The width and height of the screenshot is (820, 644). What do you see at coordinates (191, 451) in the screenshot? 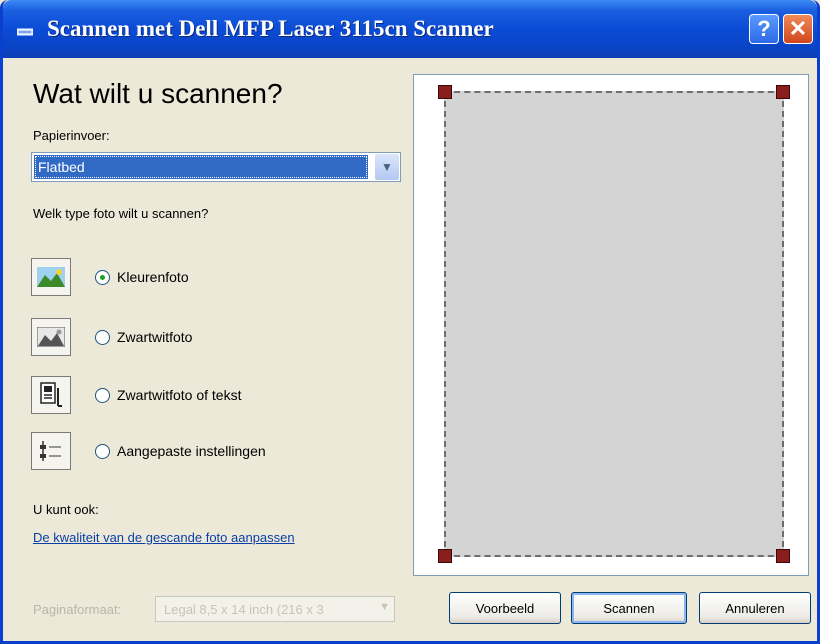
I see `option-label: Aangepaste instellingen` at bounding box center [191, 451].